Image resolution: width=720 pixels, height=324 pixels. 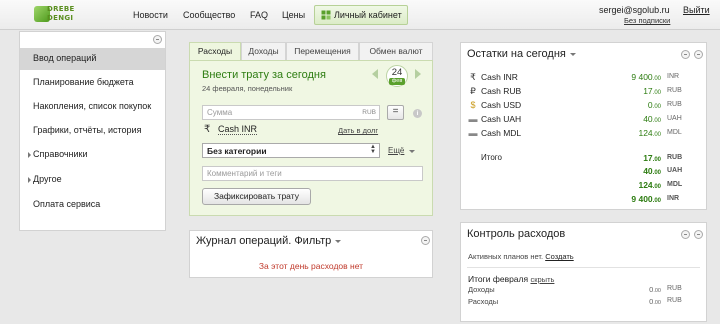 I want to click on total-amount: 40.00, so click(x=652, y=171).